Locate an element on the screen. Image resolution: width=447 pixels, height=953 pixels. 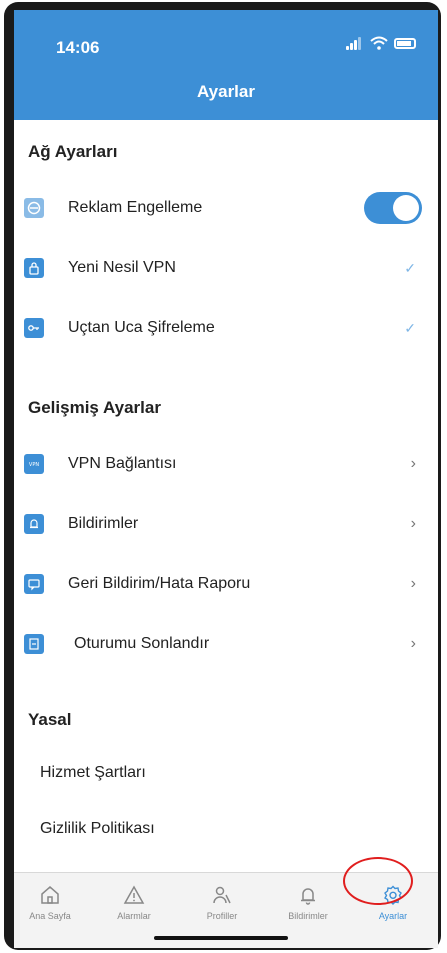
row-label: VPN Bağlantısı is located at coordinates (122, 463).